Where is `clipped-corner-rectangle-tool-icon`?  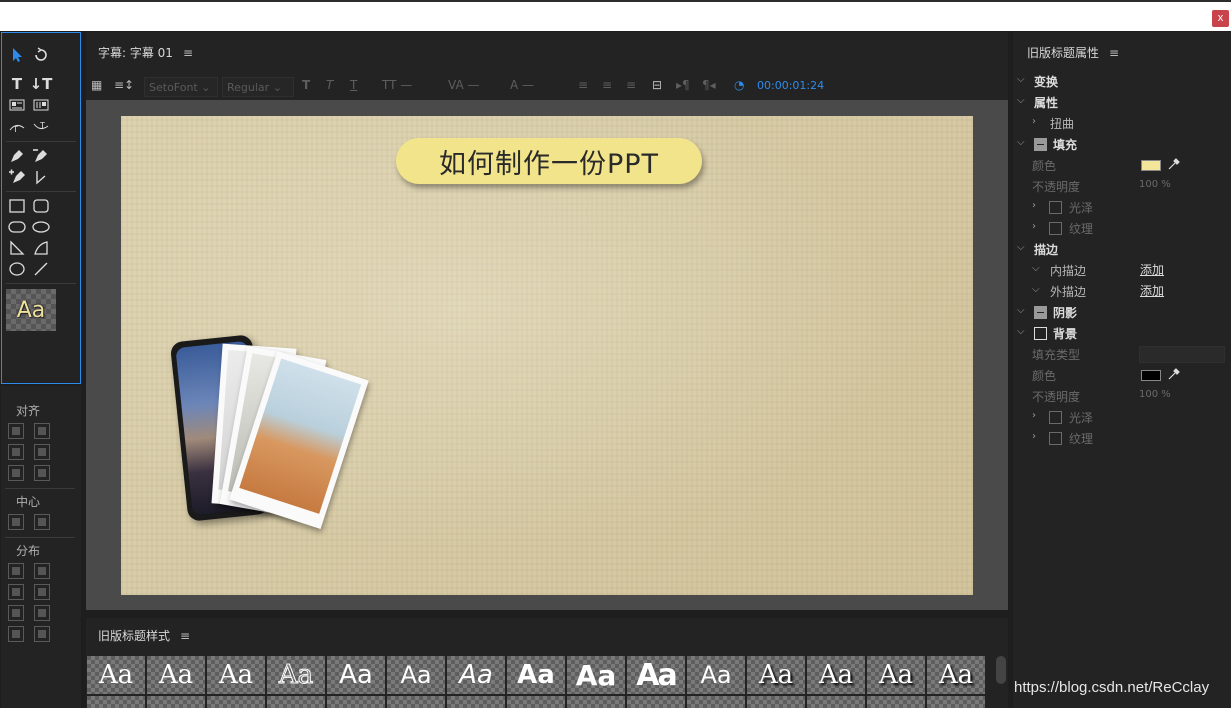
clipped-corner-rectangle-tool-icon is located at coordinates (17, 227).